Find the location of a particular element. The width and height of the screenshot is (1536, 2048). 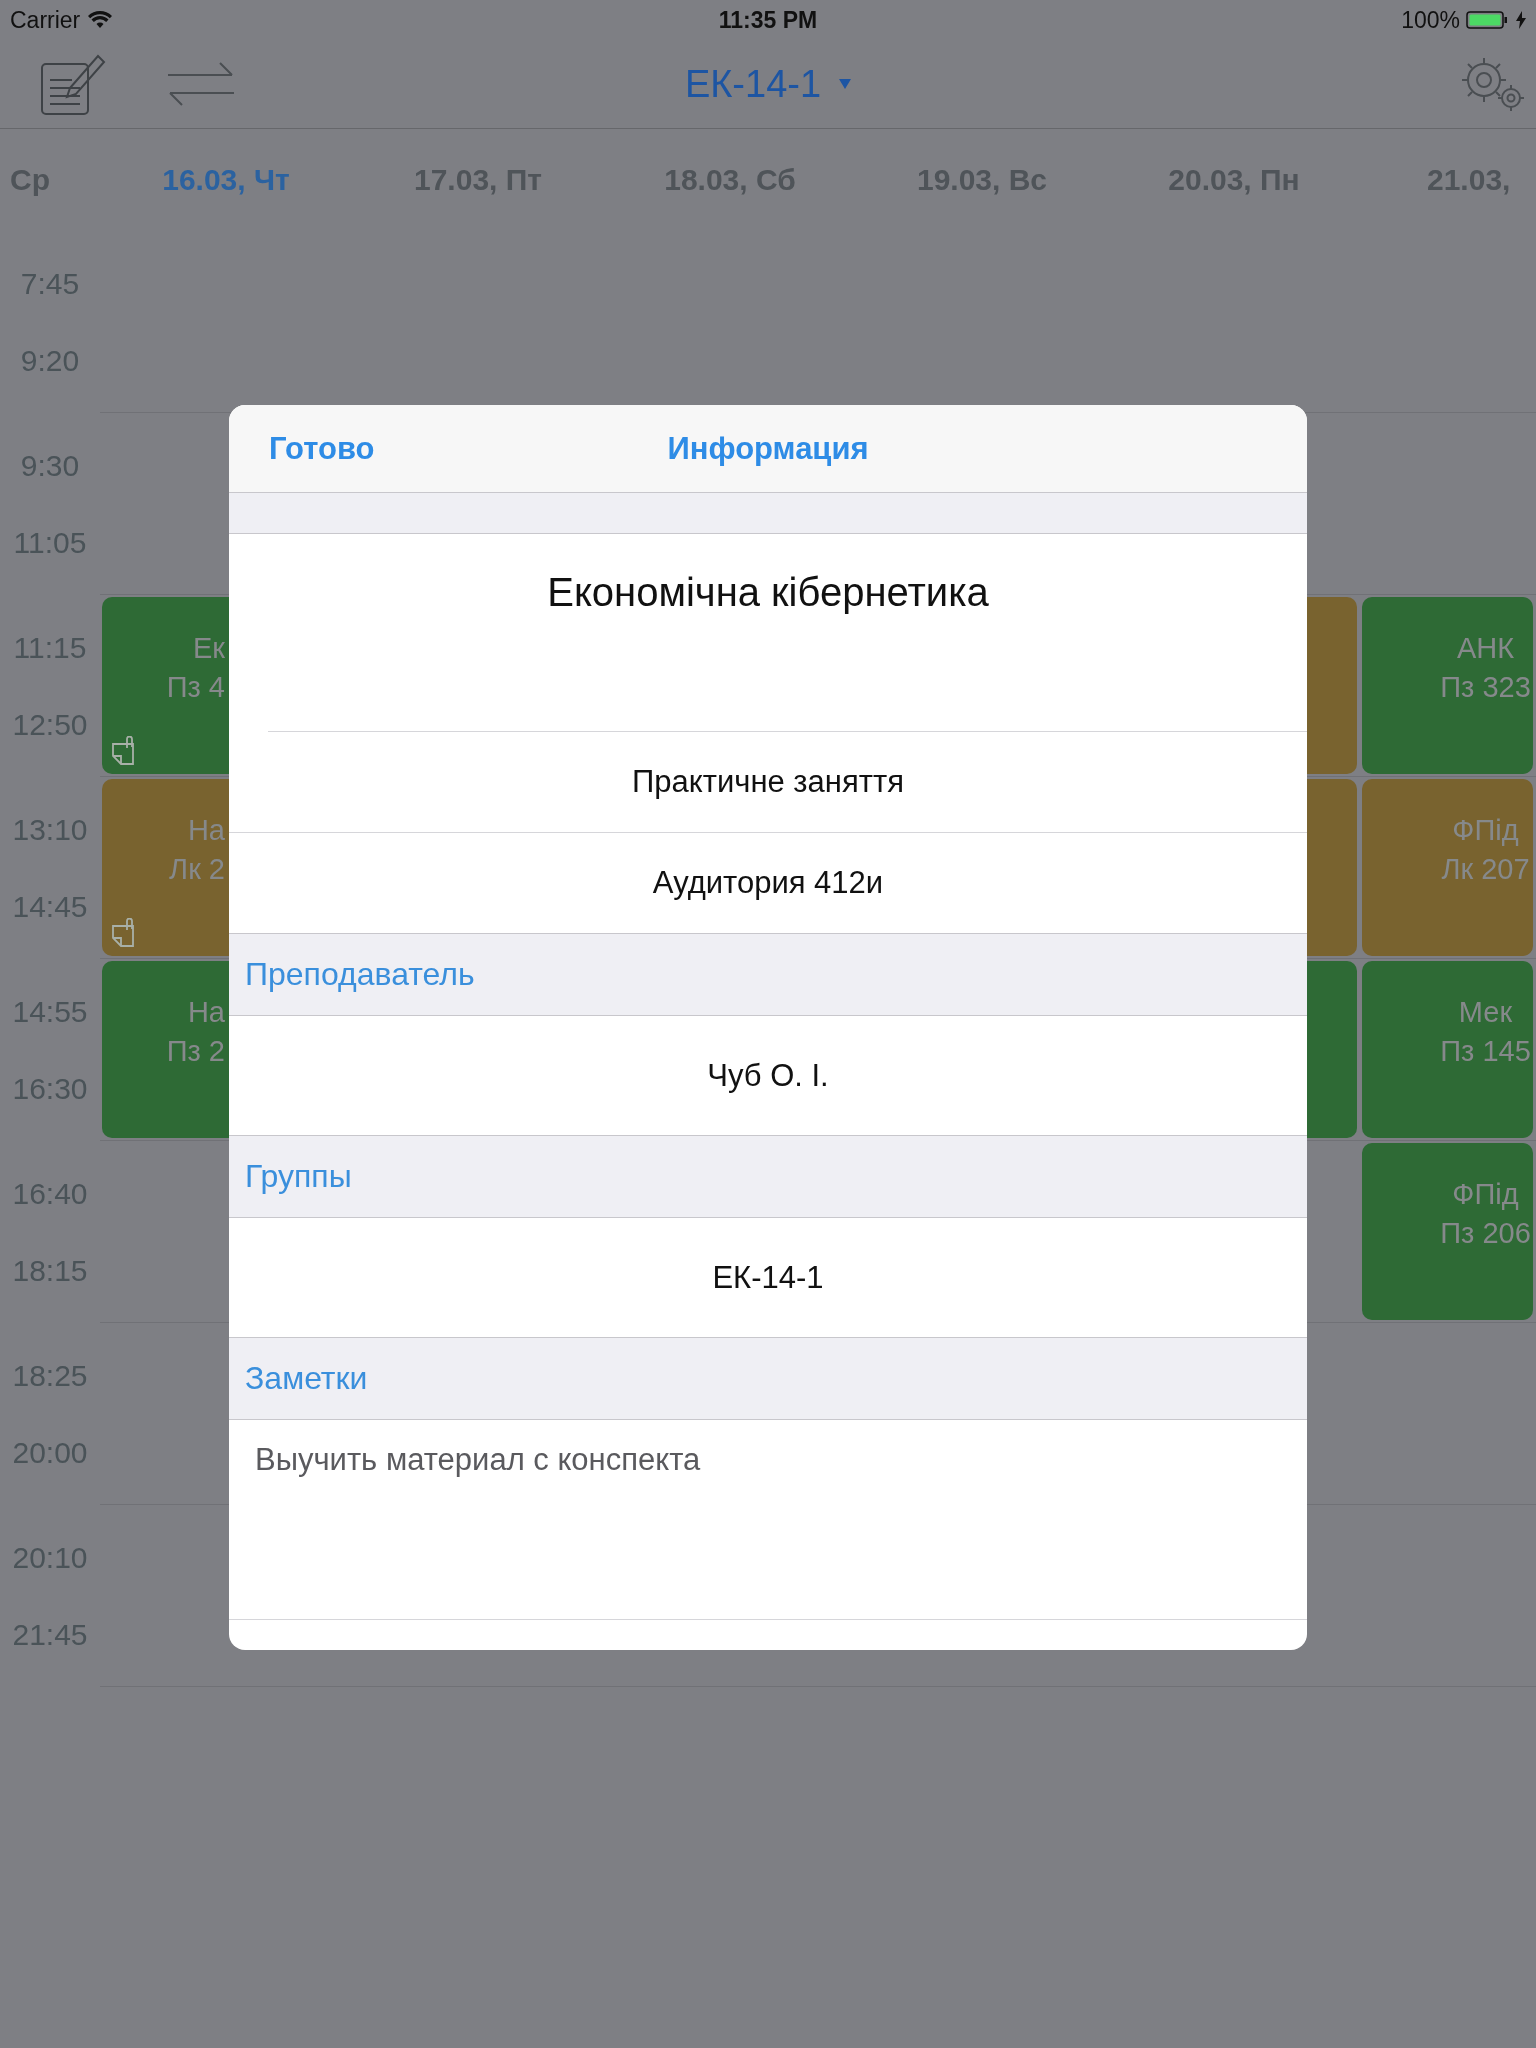

battery-percent: 100% is located at coordinates (1430, 20).